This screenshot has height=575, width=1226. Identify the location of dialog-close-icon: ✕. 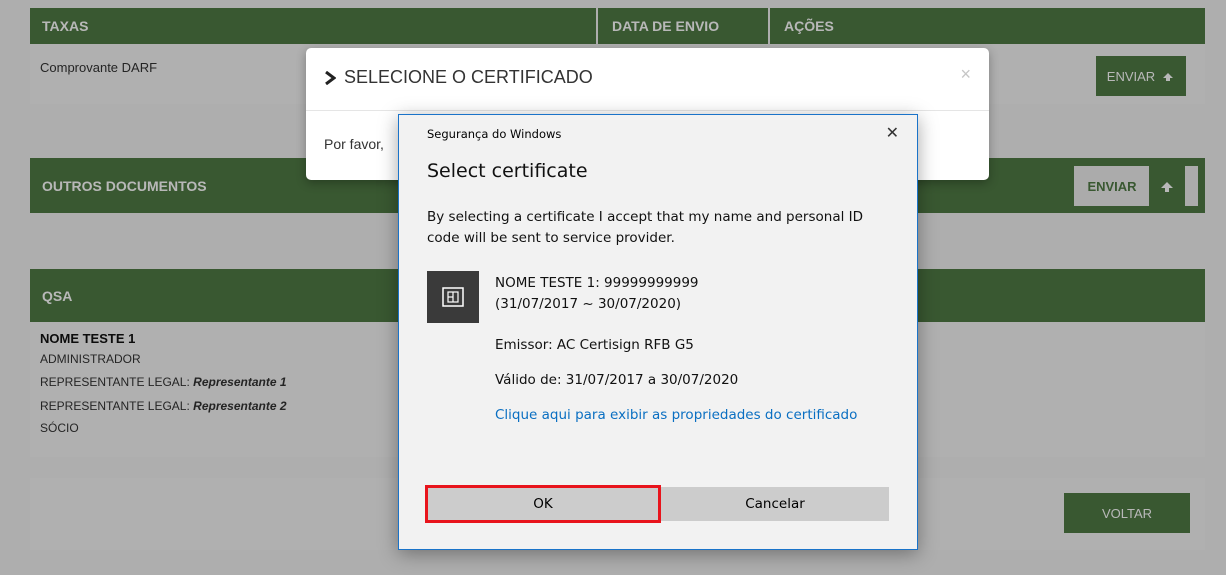
(892, 132).